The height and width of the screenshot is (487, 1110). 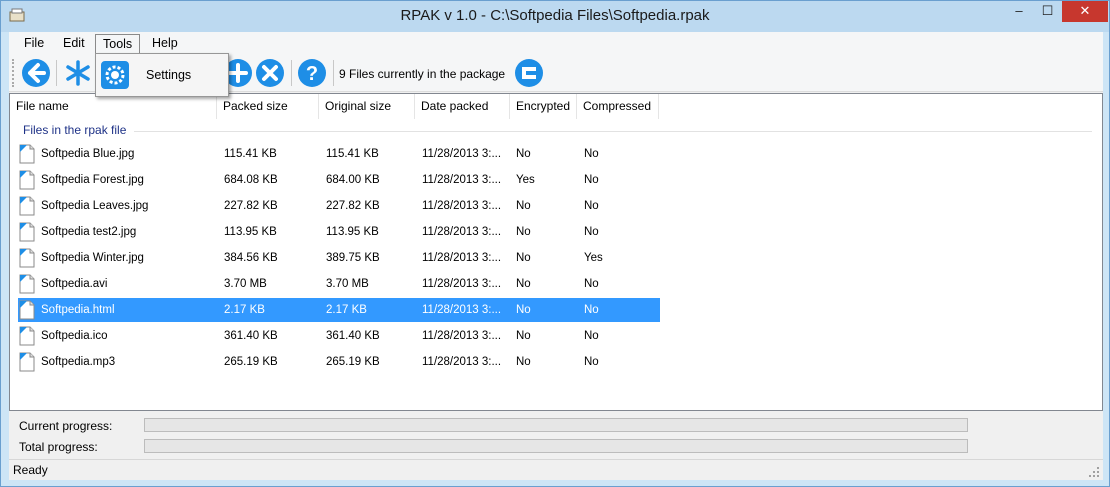 I want to click on menu-file: File, so click(x=34, y=44).